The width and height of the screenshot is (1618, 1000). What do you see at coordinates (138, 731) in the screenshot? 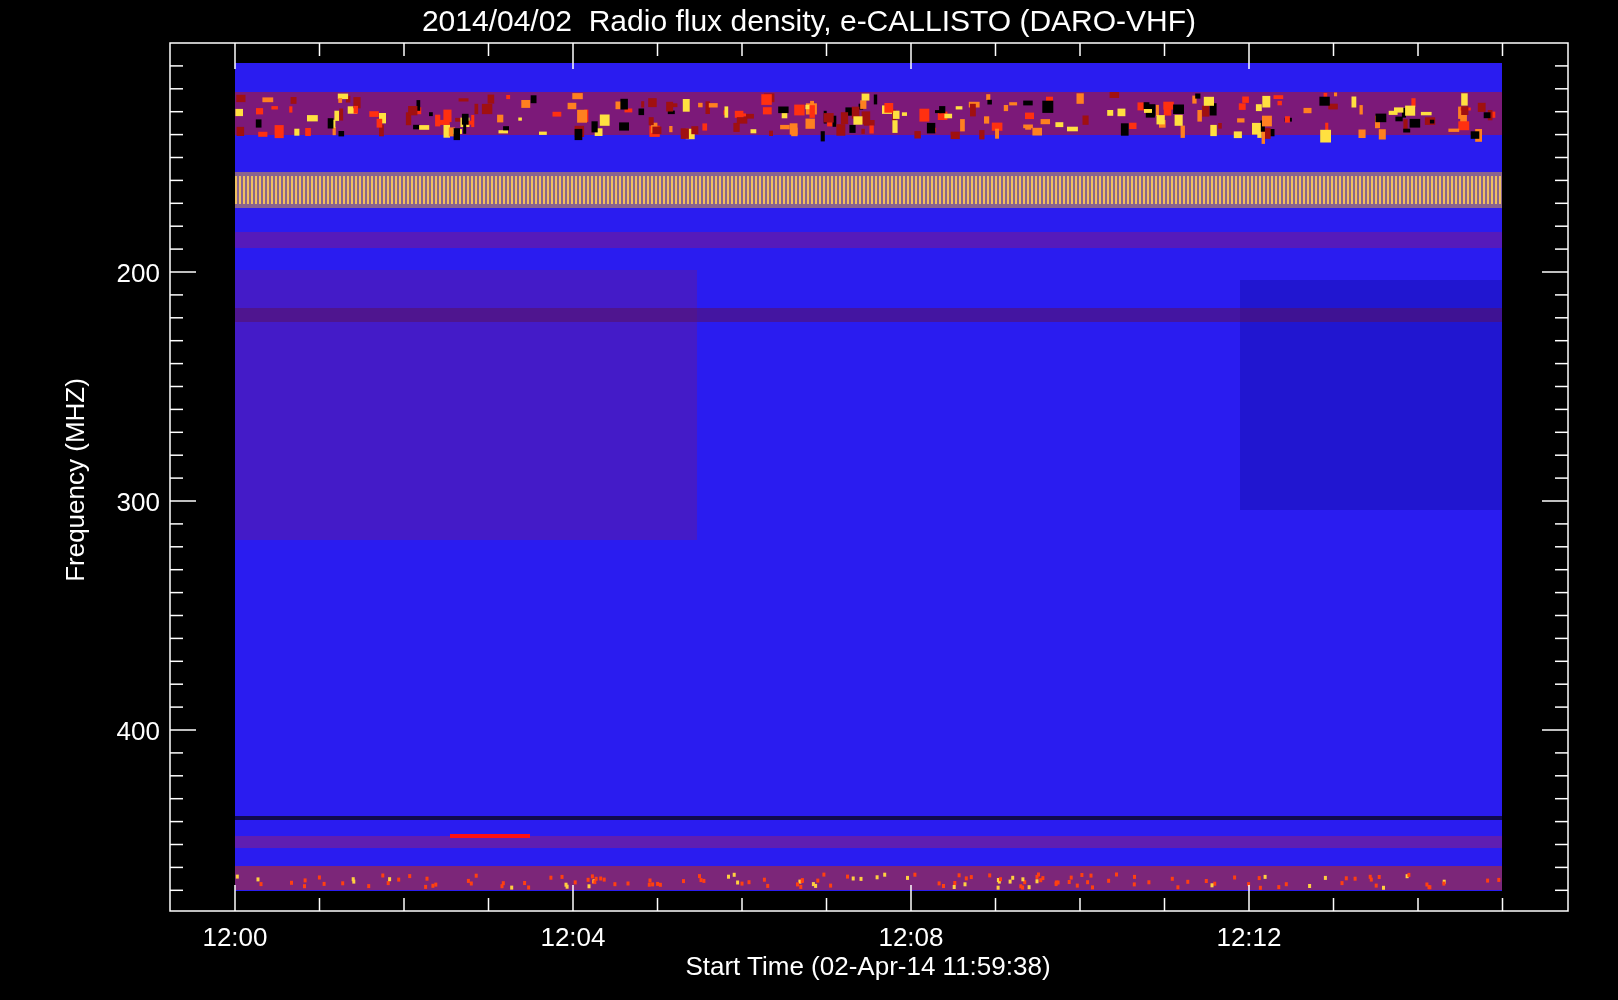
I see `y-tick-label: 400` at bounding box center [138, 731].